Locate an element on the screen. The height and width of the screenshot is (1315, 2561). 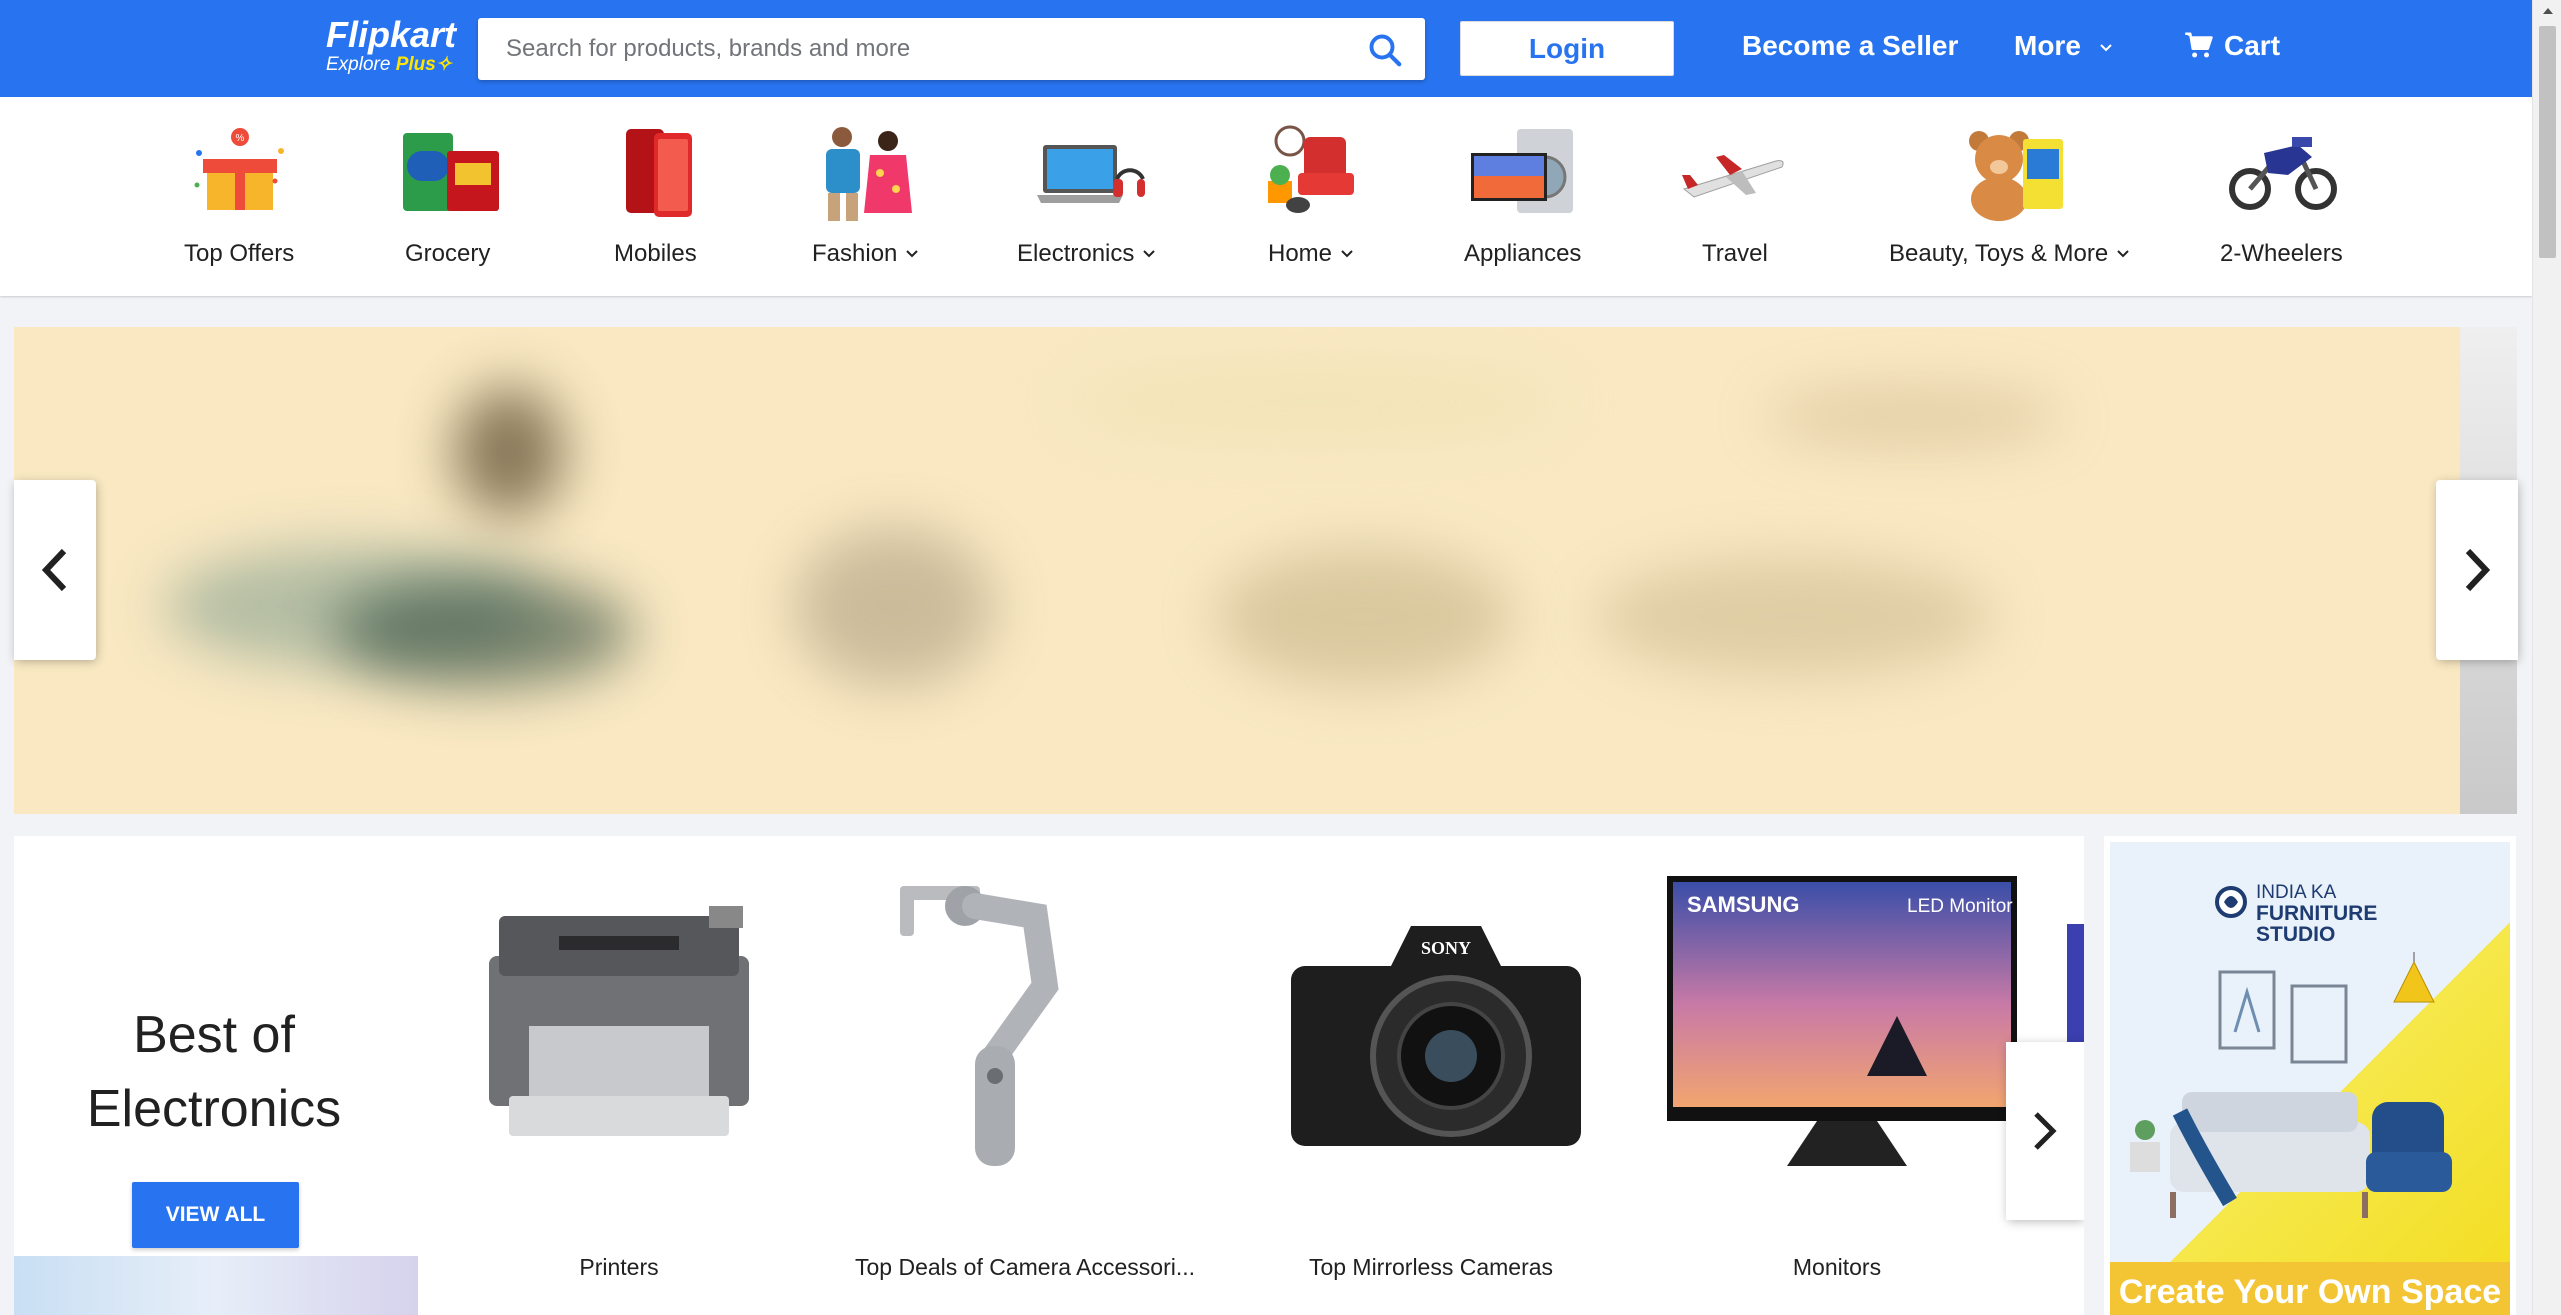
section-title: Best of Electronics is located at coordinates (214, 1072).